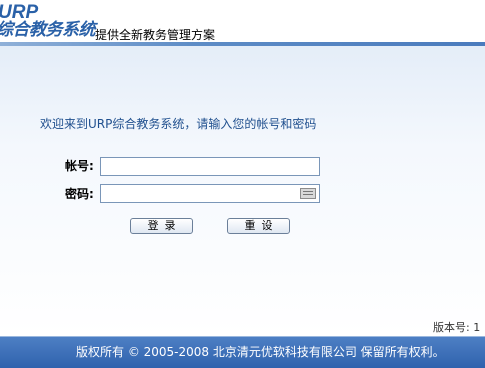  I want to click on footer: 版权所有 © 2005-2008 北京清元优软科技有限公司 保留所有权利。, so click(242, 352).